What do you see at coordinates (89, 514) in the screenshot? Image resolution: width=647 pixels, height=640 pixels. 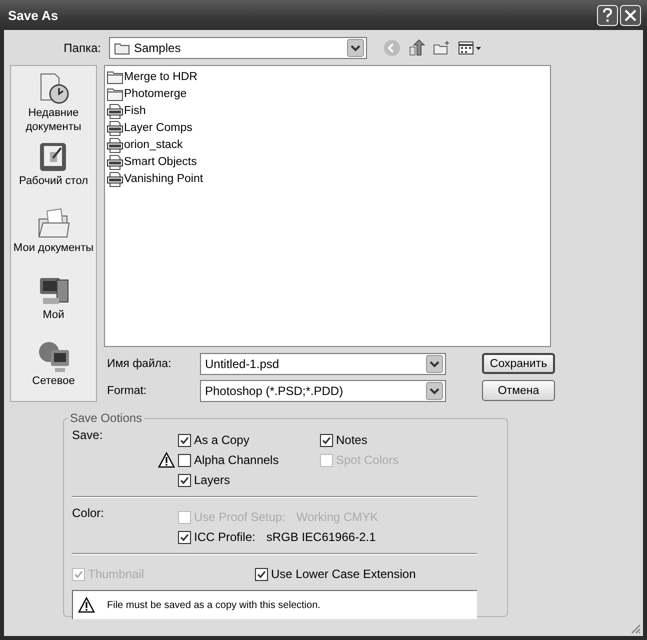 I see `color-label: Color:` at bounding box center [89, 514].